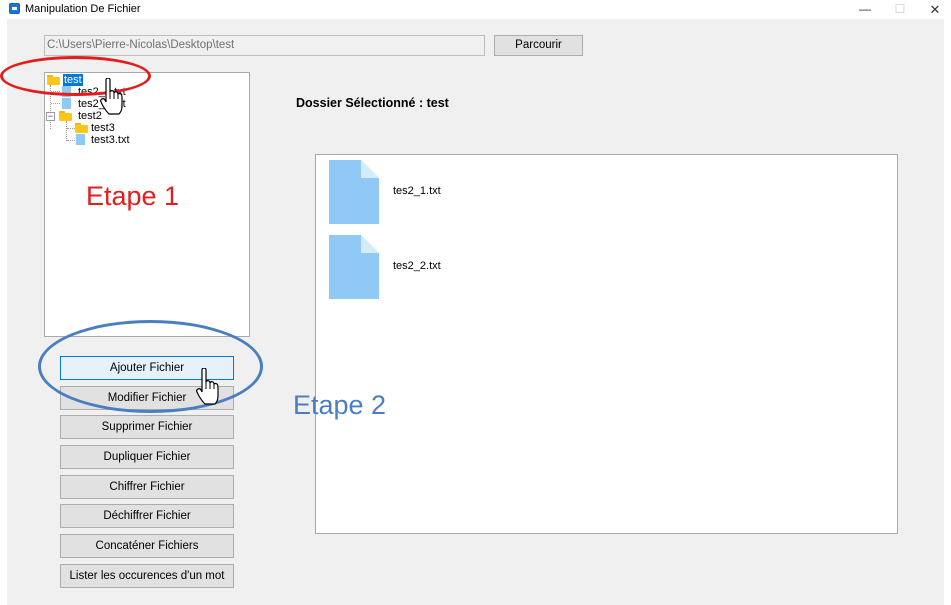  What do you see at coordinates (75, 76) in the screenshot?
I see `step1-highlight-ellipse` at bounding box center [75, 76].